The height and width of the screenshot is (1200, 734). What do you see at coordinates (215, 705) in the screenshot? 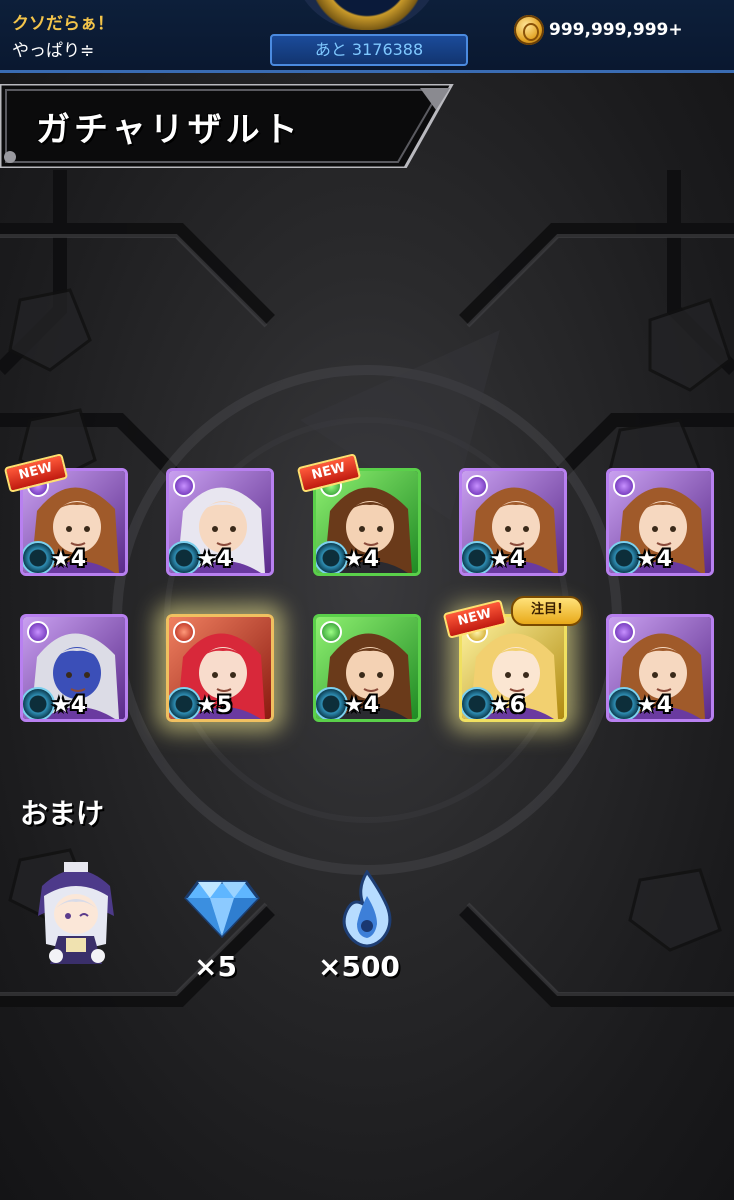
I see `rarity-label: ★5` at bounding box center [215, 705].